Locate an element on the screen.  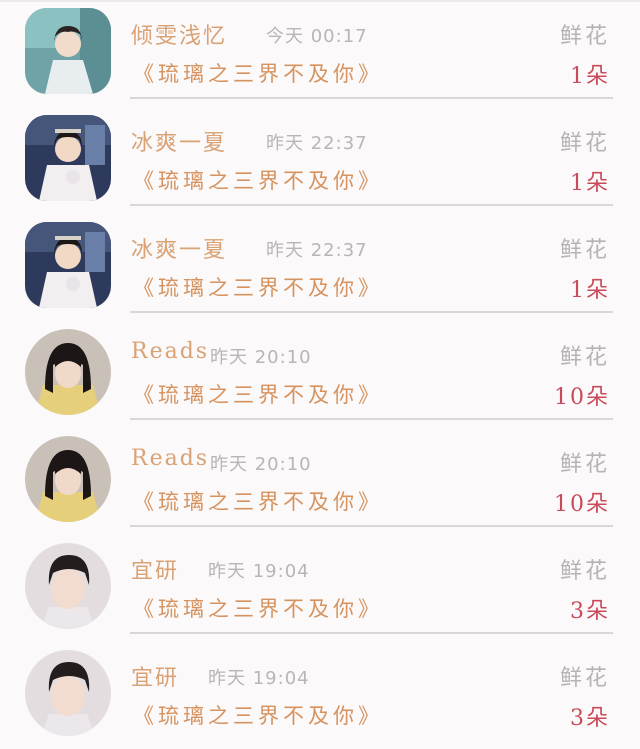
avatar-guqing-icon is located at coordinates (68, 51).